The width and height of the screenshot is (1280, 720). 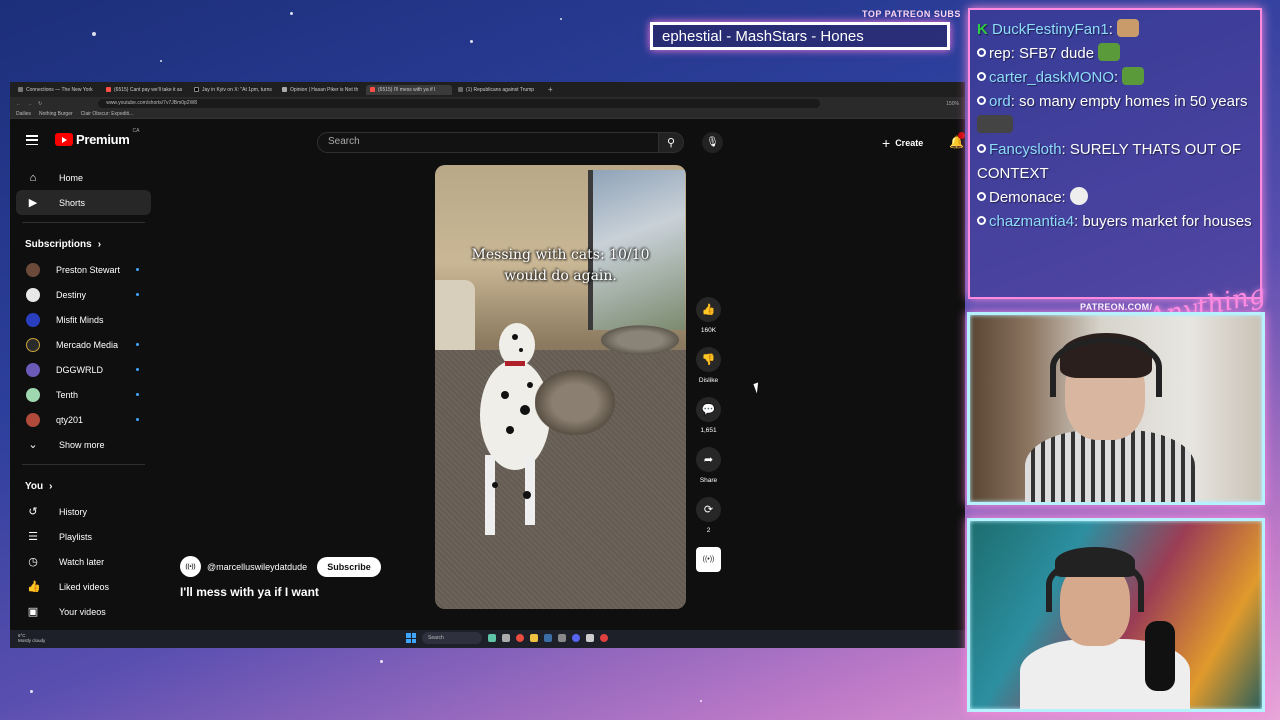 I want to click on you-heading: You ›, so click(x=83, y=486).